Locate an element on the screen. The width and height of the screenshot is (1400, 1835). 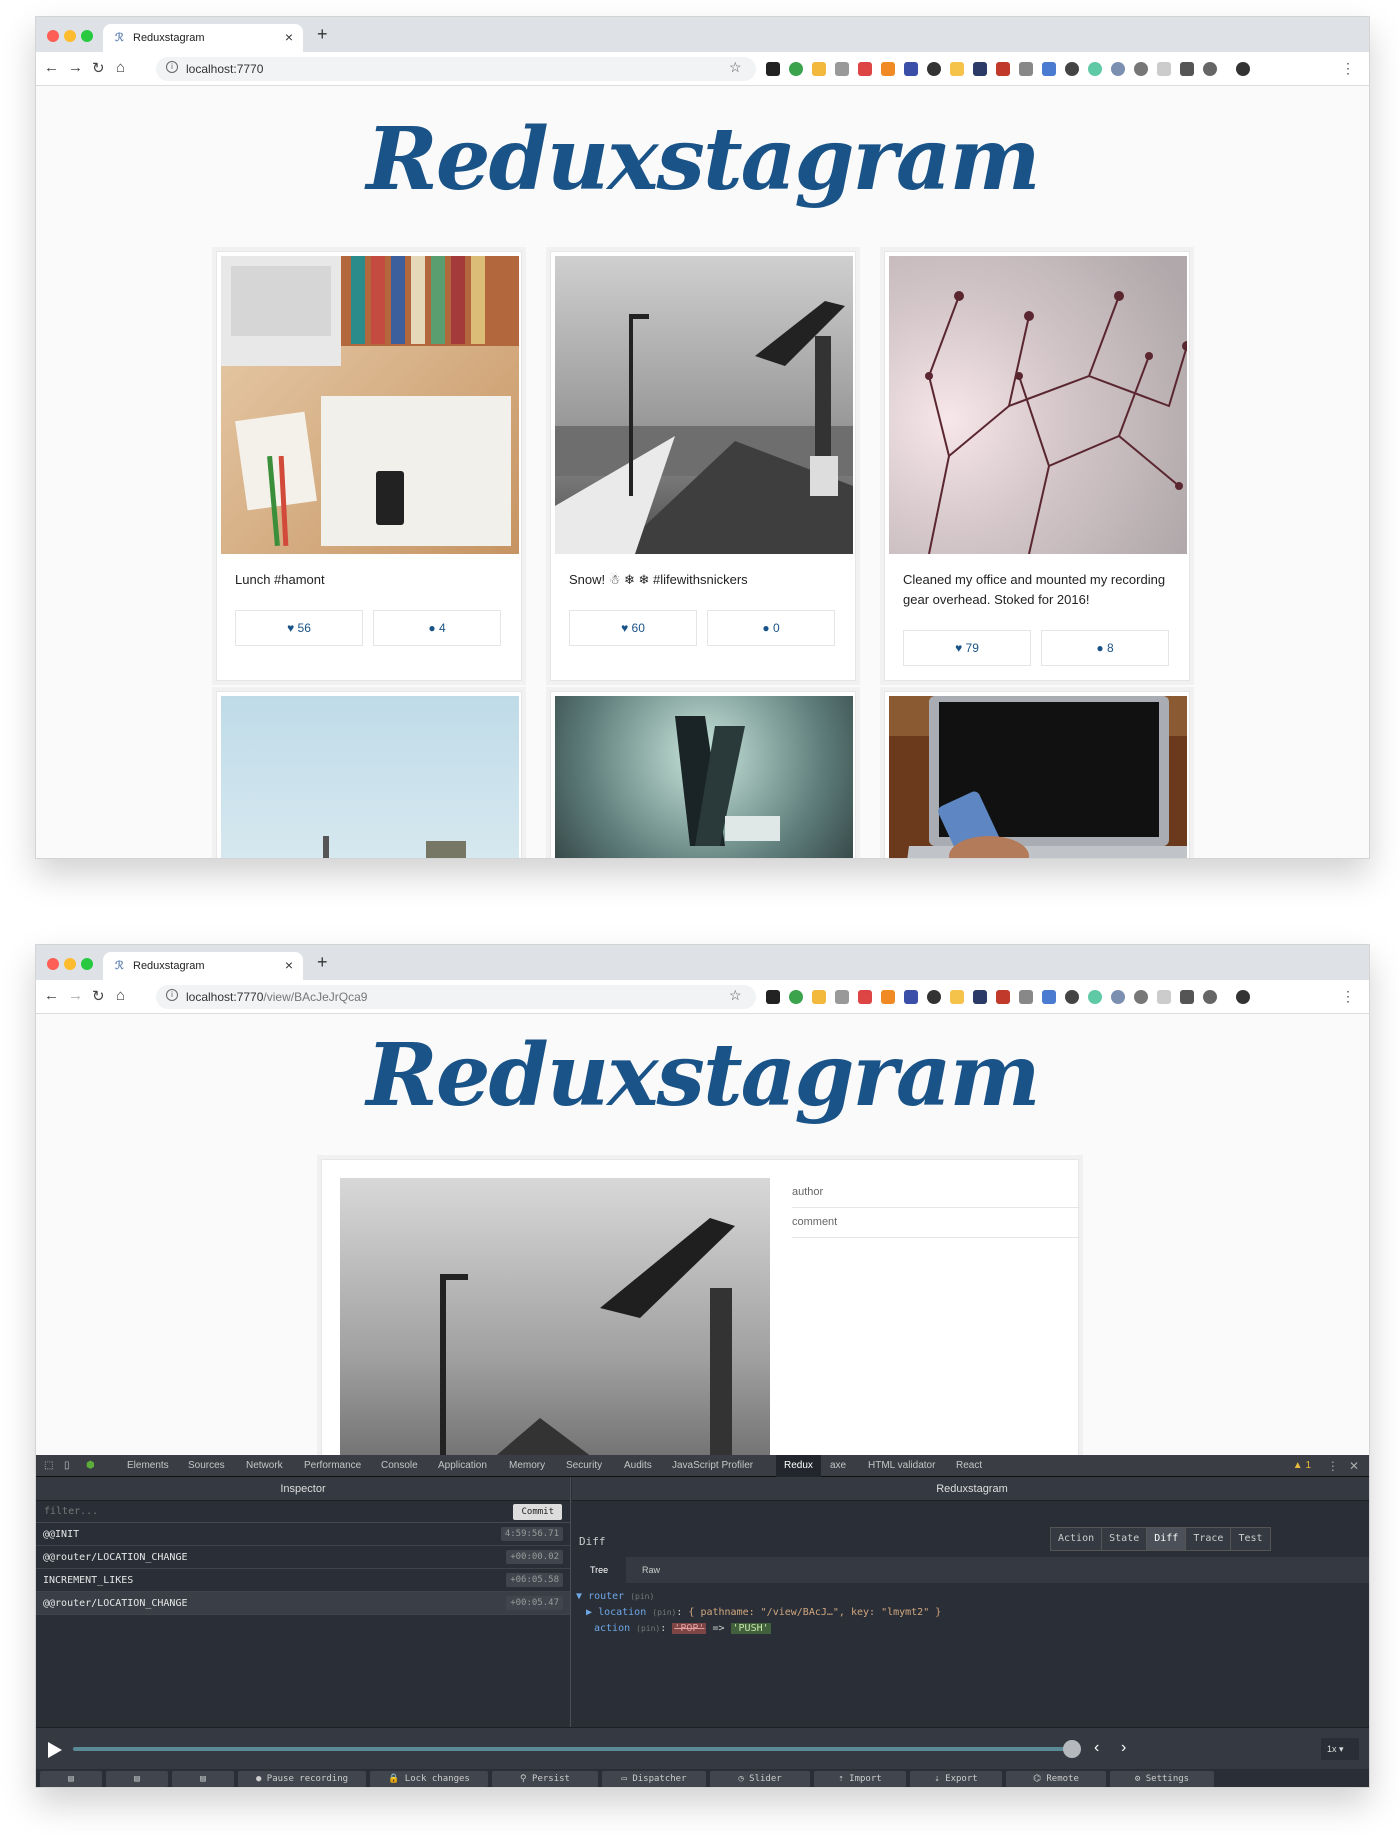
speed-select: 1x ▾ is located at coordinates (1340, 1749).